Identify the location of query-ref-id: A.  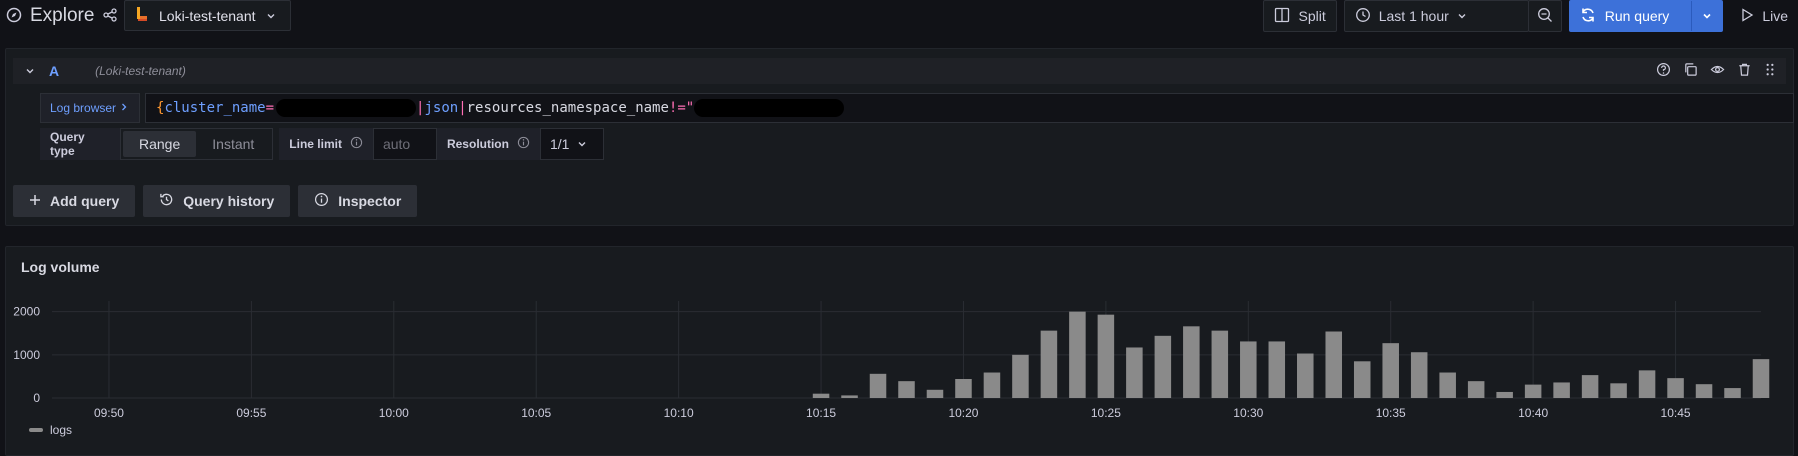
(54, 71).